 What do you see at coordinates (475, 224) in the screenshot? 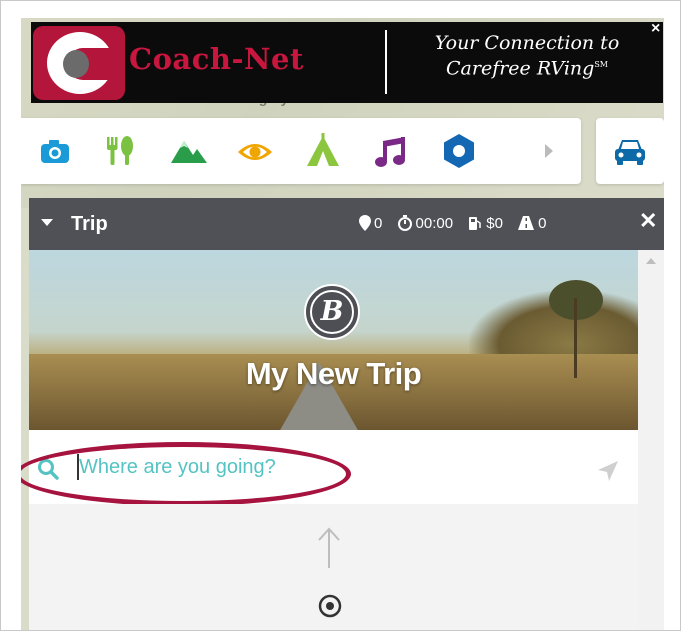
I see `fuel-pump-icon` at bounding box center [475, 224].